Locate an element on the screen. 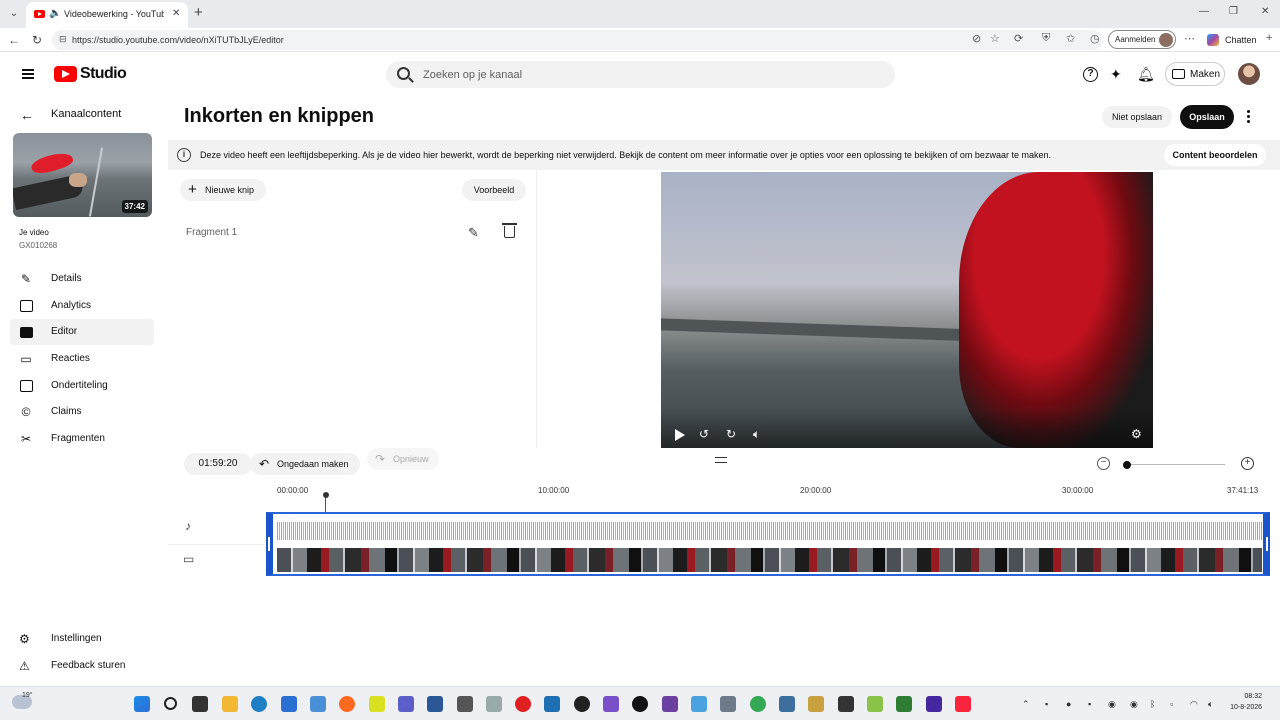 The width and height of the screenshot is (1280, 720). app-icon-list is located at coordinates (904, 704).